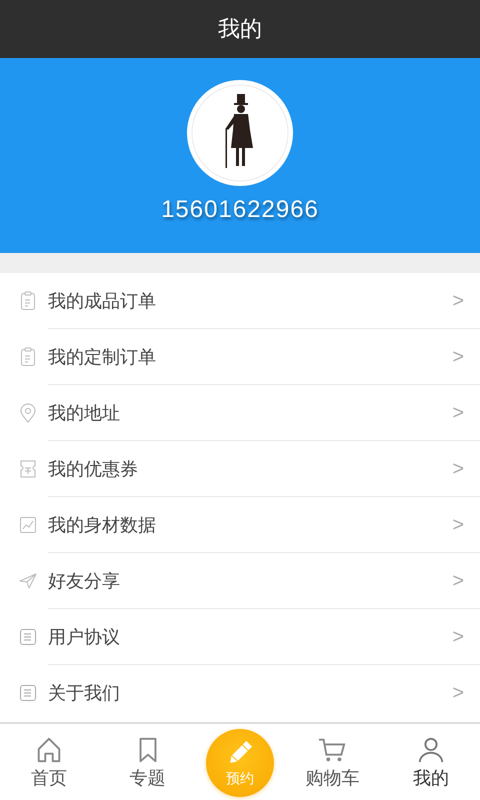 This screenshot has width=480, height=800. I want to click on menu-item: 我的成品订单 >, so click(240, 301).